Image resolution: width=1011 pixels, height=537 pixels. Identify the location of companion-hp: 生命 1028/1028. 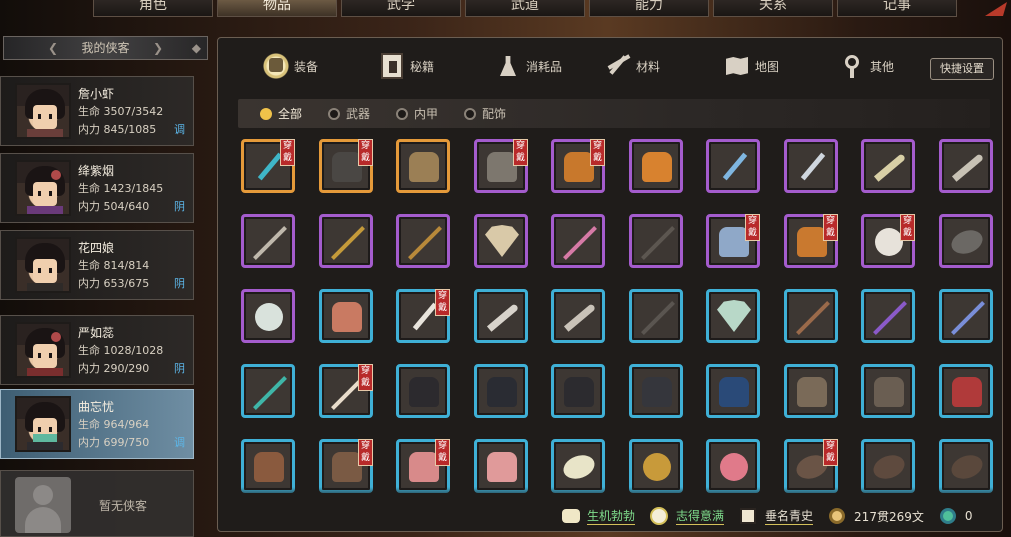
(121, 350).